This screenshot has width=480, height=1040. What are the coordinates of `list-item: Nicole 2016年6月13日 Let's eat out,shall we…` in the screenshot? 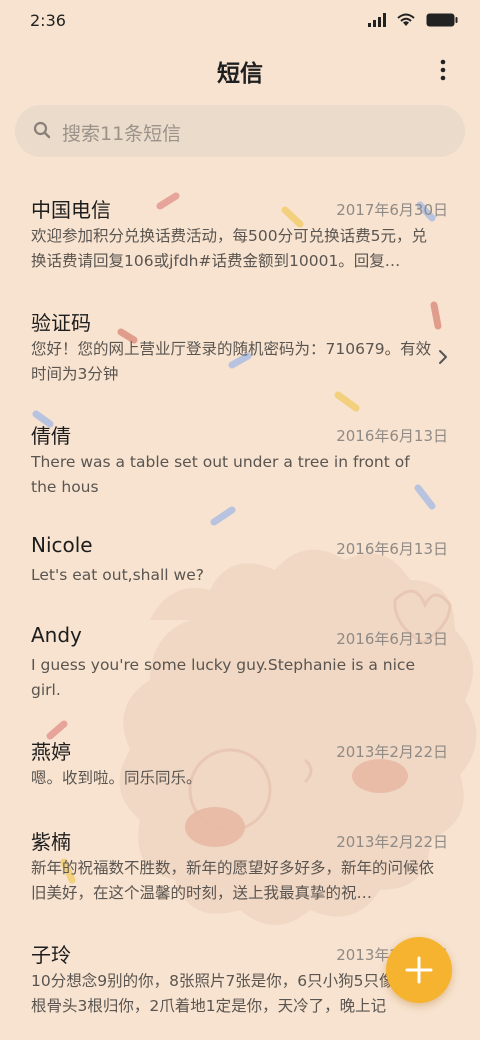 It's located at (240, 564).